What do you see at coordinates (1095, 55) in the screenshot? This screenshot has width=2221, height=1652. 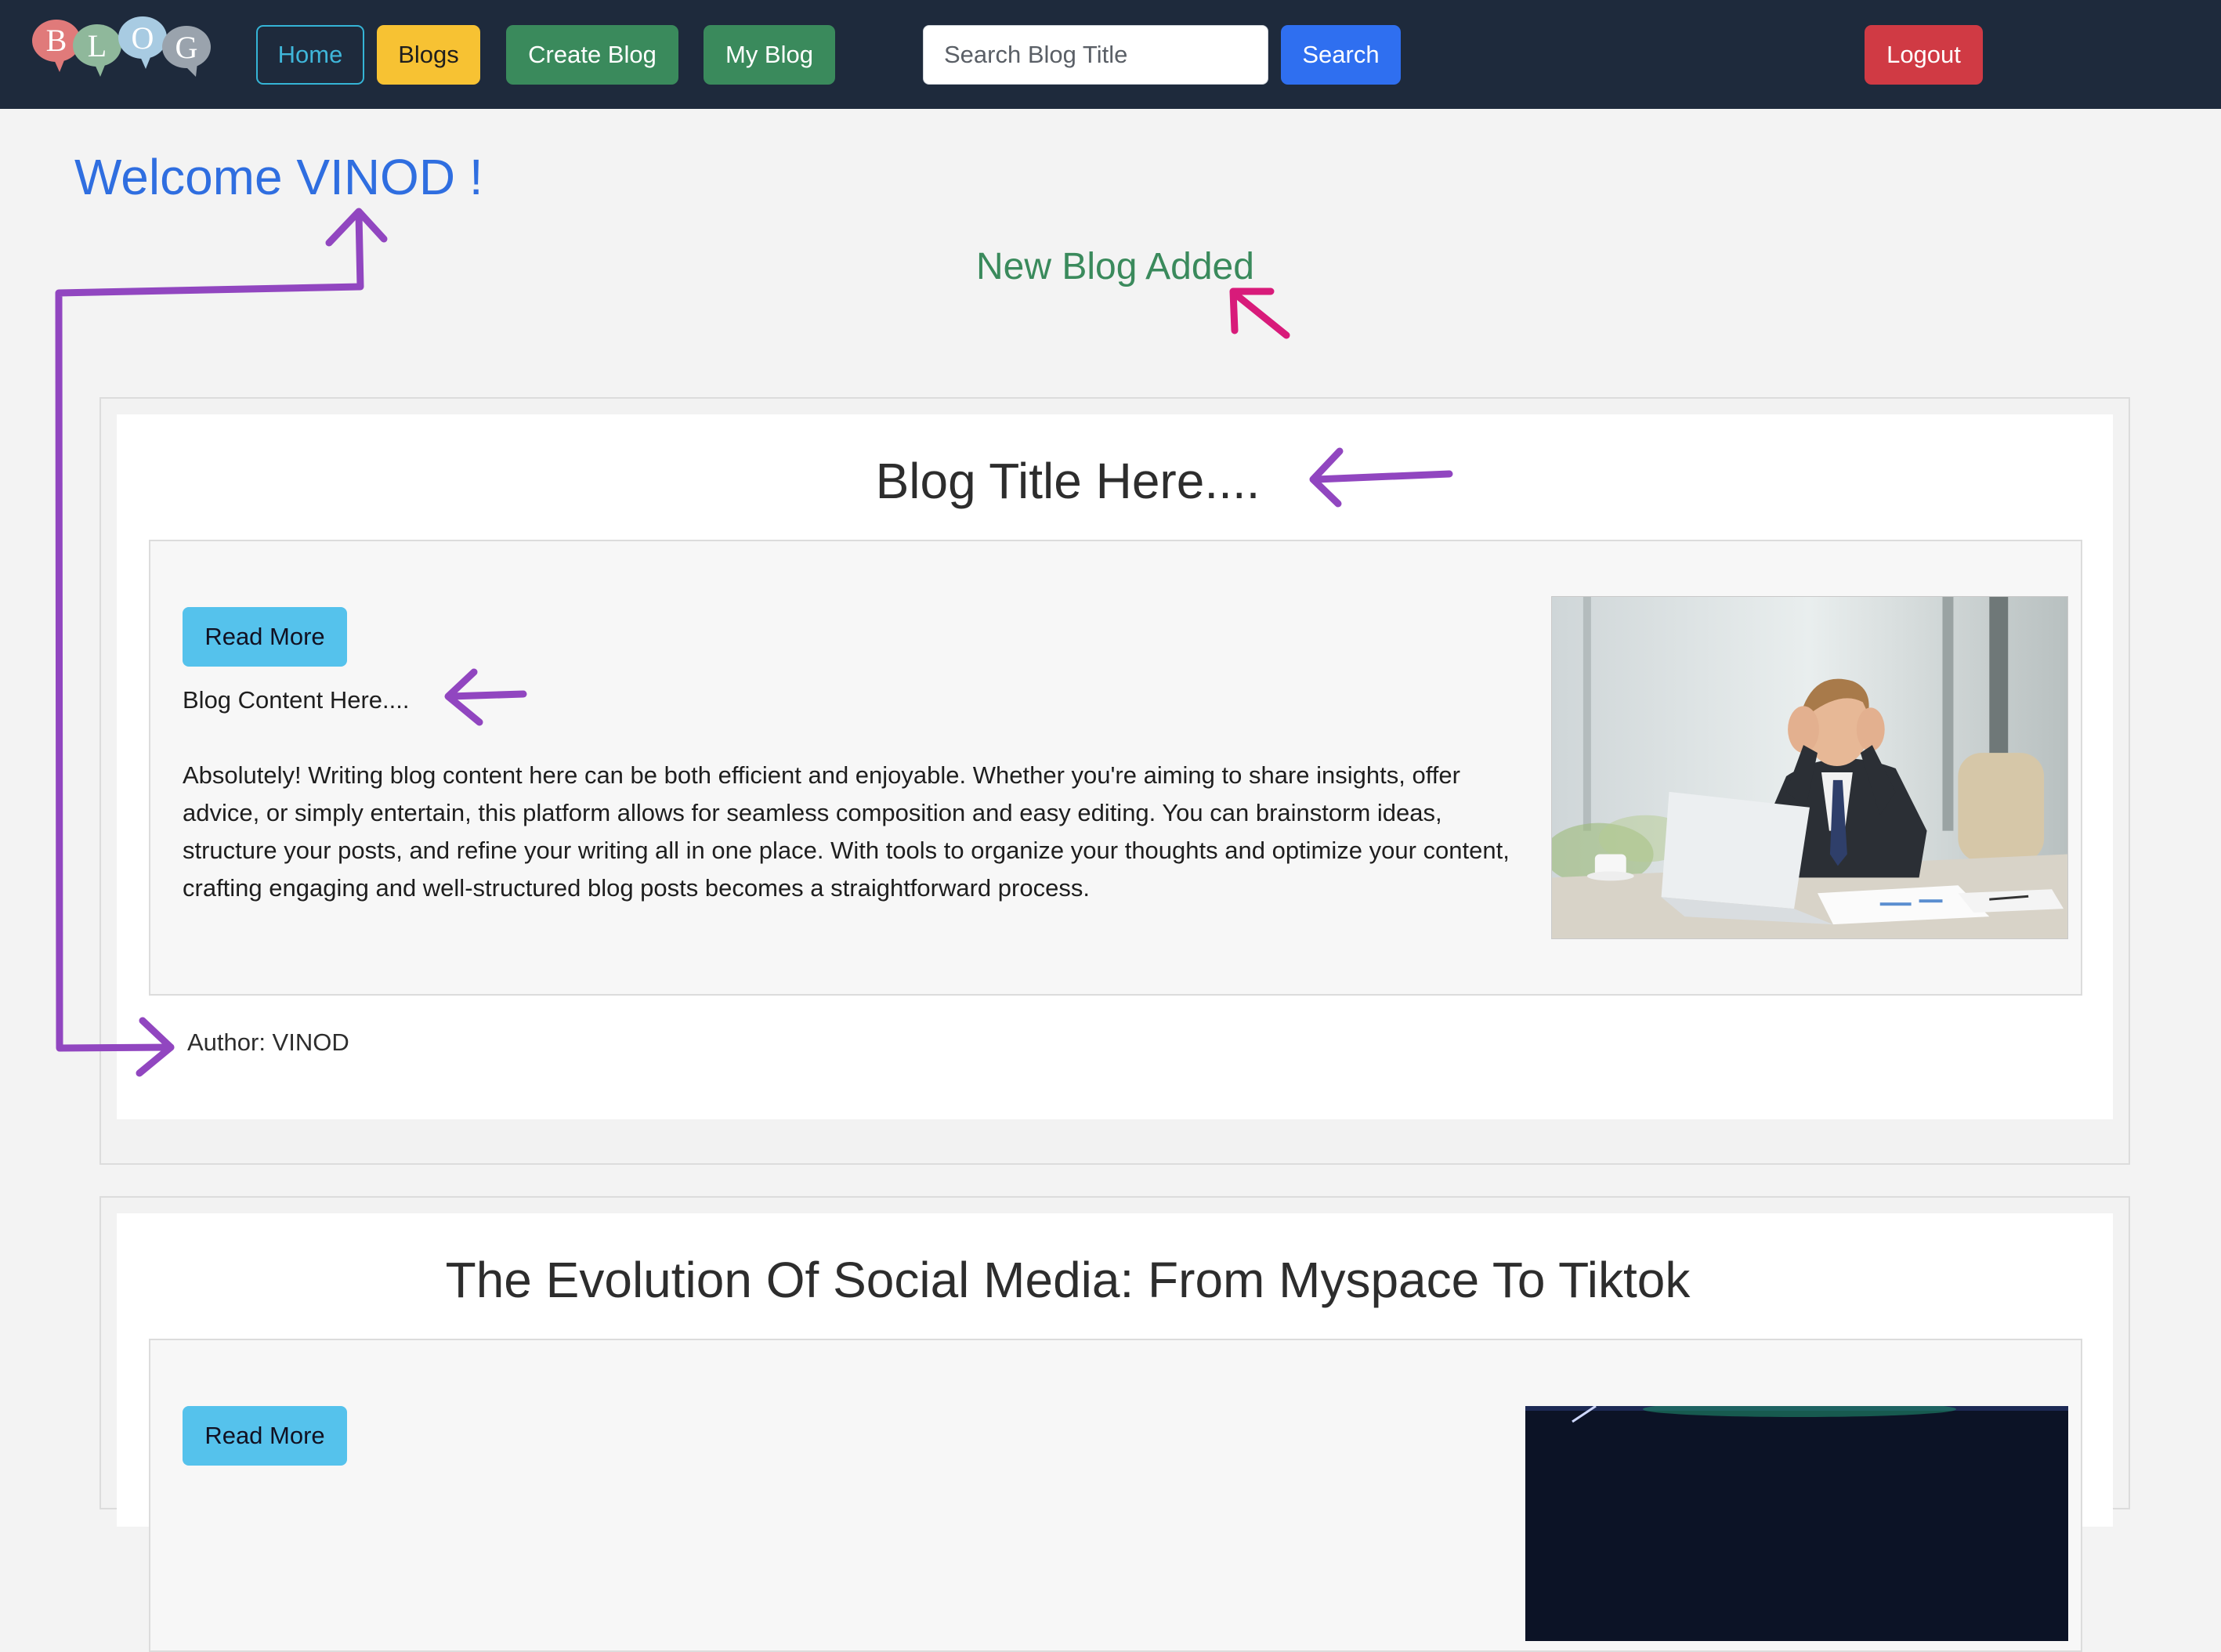 I see `search-input` at bounding box center [1095, 55].